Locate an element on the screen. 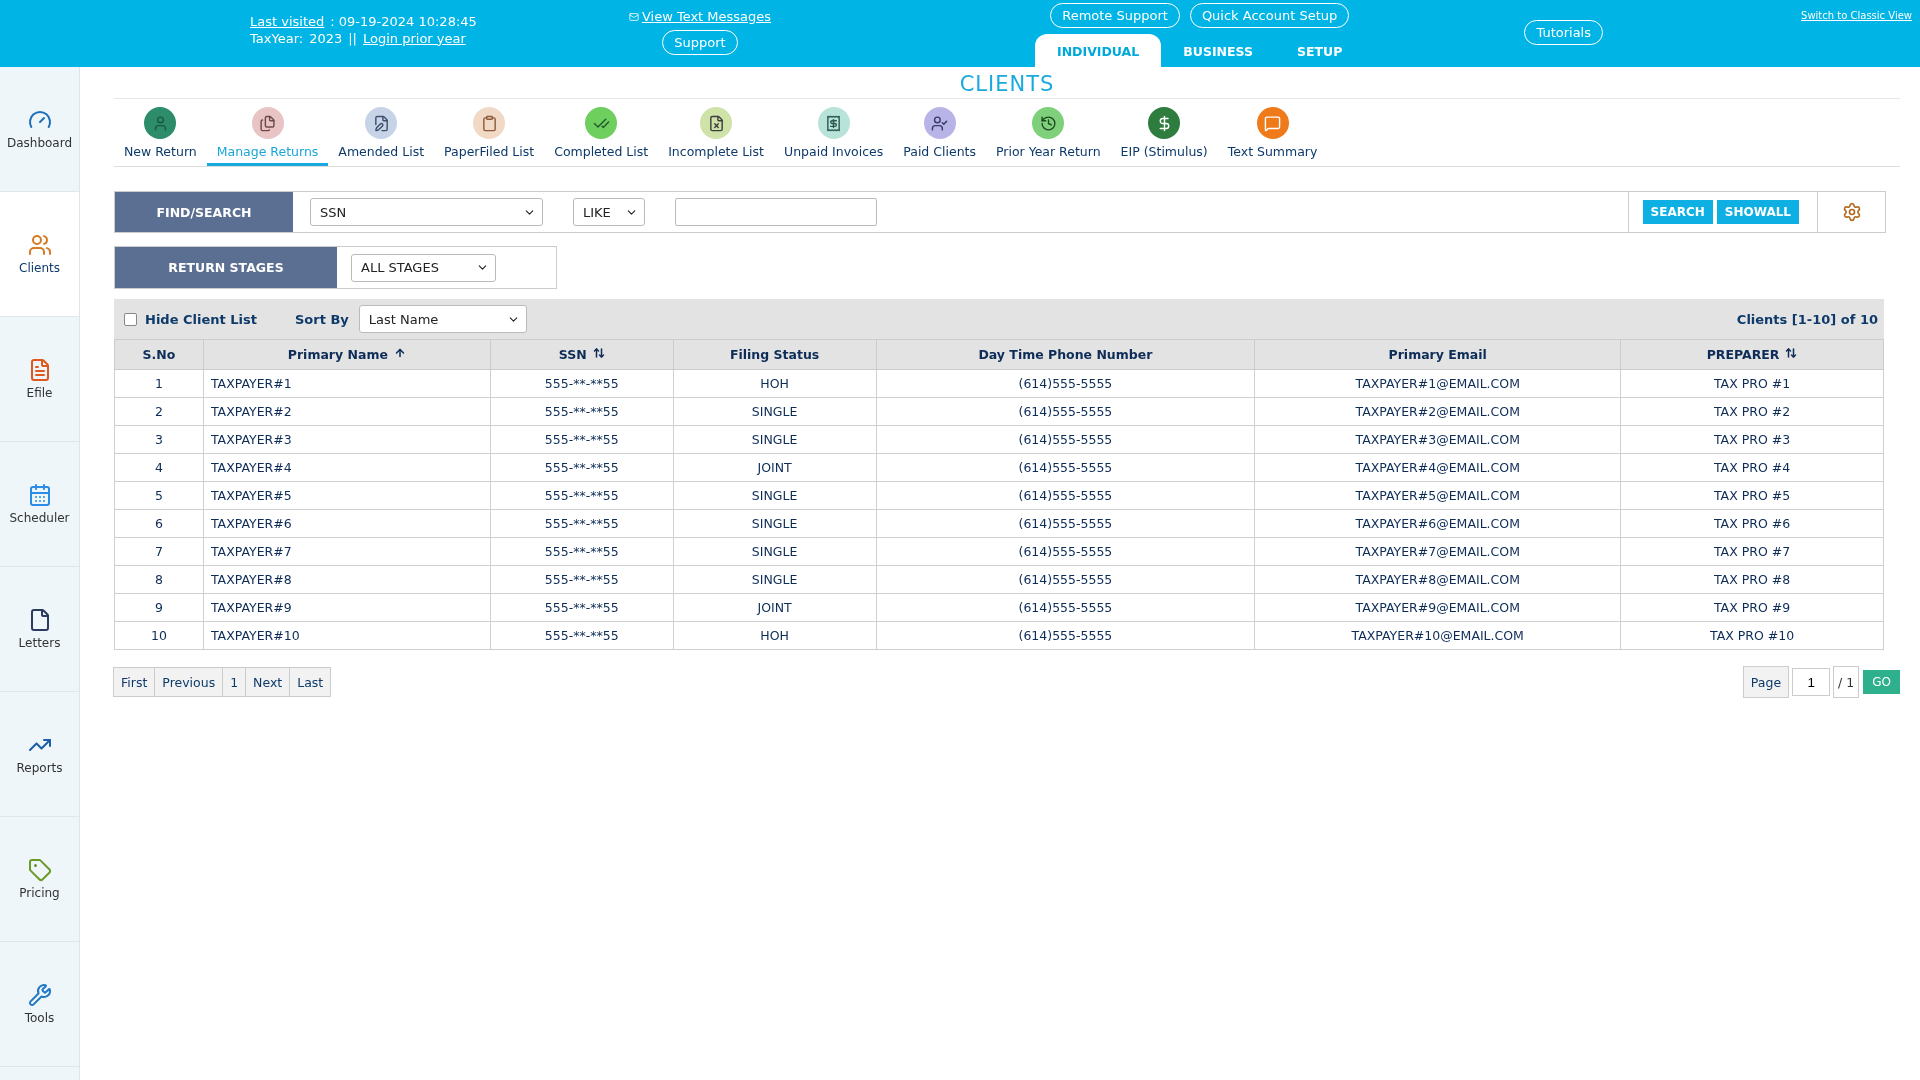 Image resolution: width=1920 pixels, height=1080 pixels. field-select: SSN is located at coordinates (426, 212).